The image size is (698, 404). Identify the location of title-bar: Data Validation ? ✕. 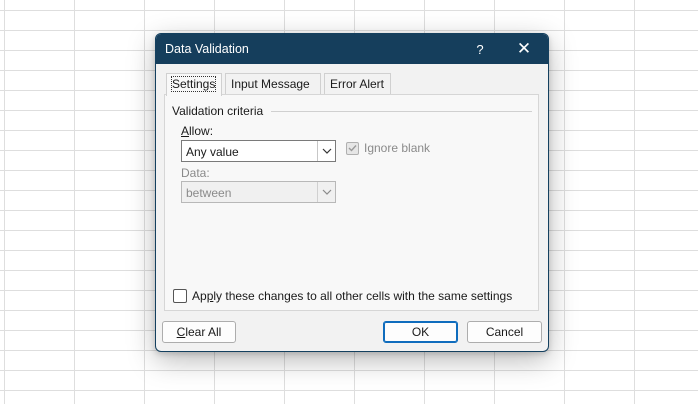
(352, 49).